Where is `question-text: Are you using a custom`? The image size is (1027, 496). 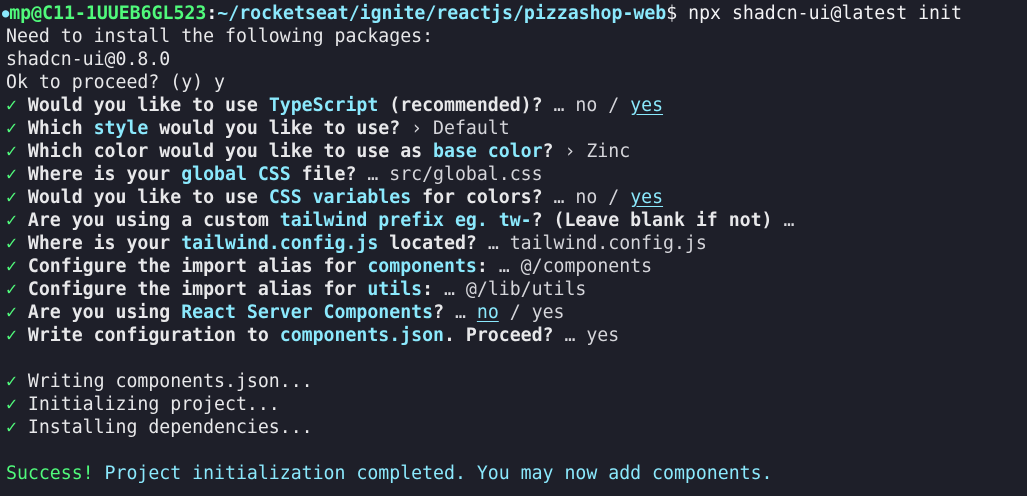 question-text: Are you using a custom is located at coordinates (148, 220).